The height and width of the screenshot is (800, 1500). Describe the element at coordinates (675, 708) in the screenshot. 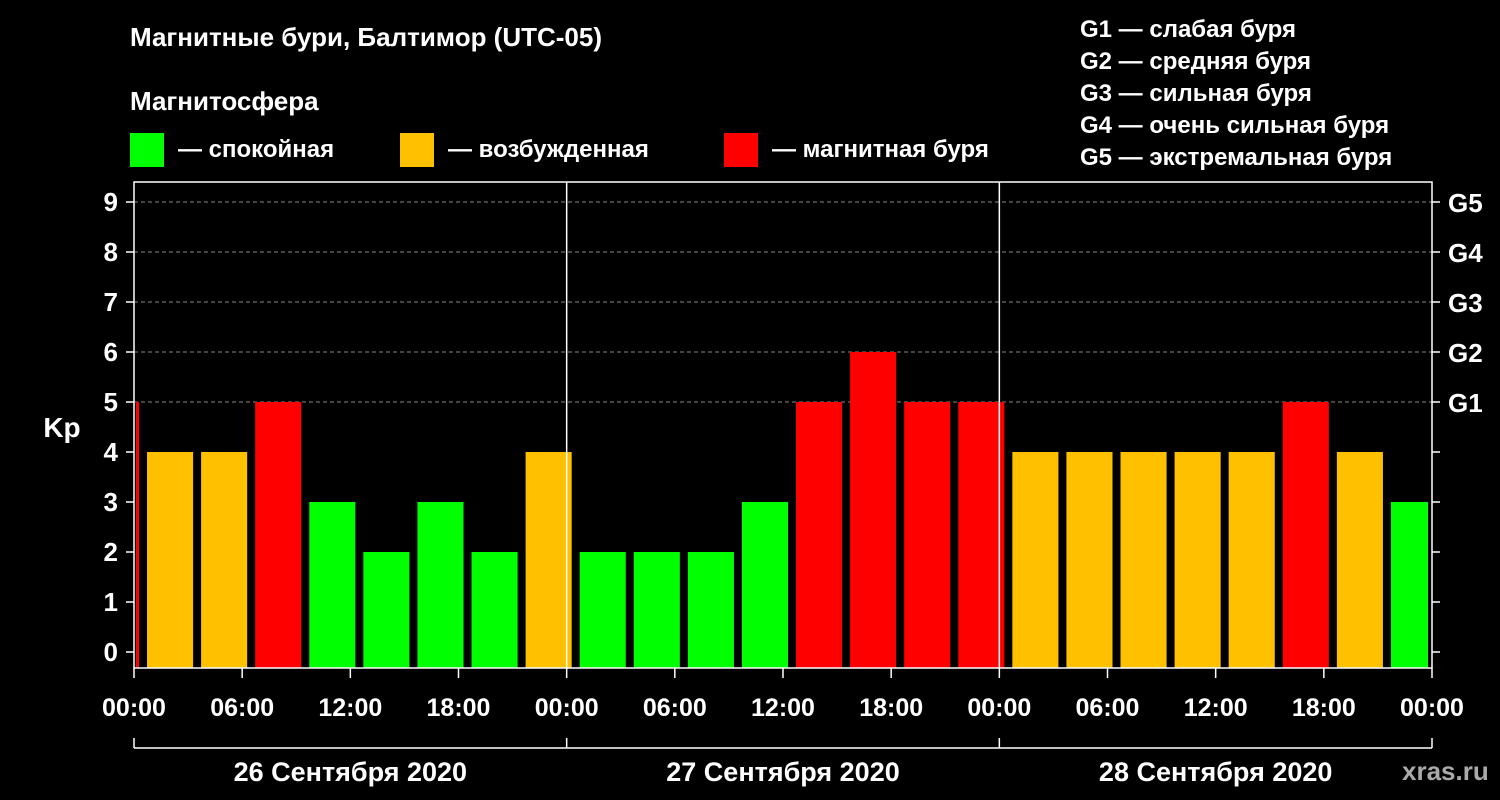

I see `x-tick-label-5: 06:00` at that location.